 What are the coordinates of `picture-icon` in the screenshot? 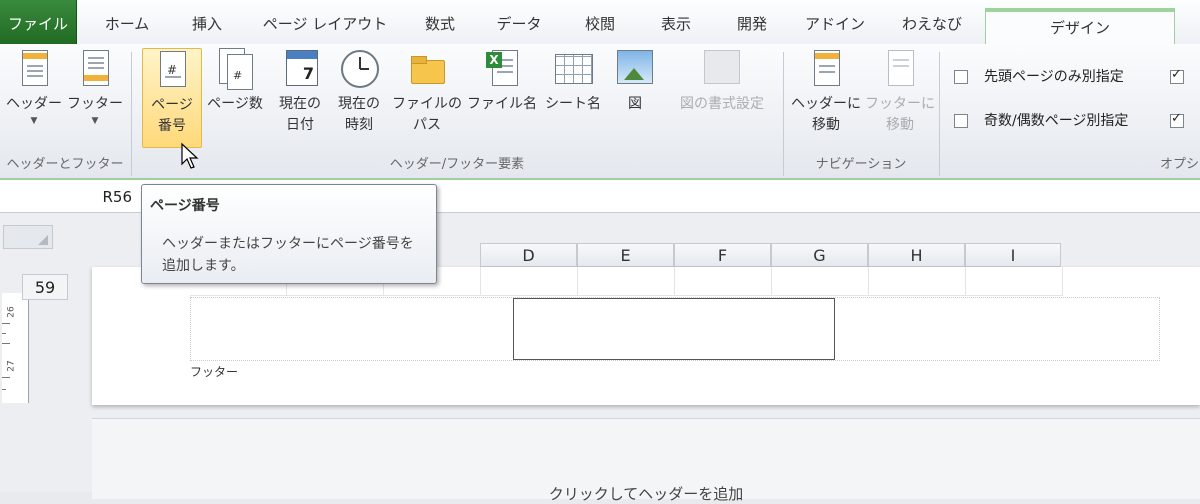 It's located at (635, 70).